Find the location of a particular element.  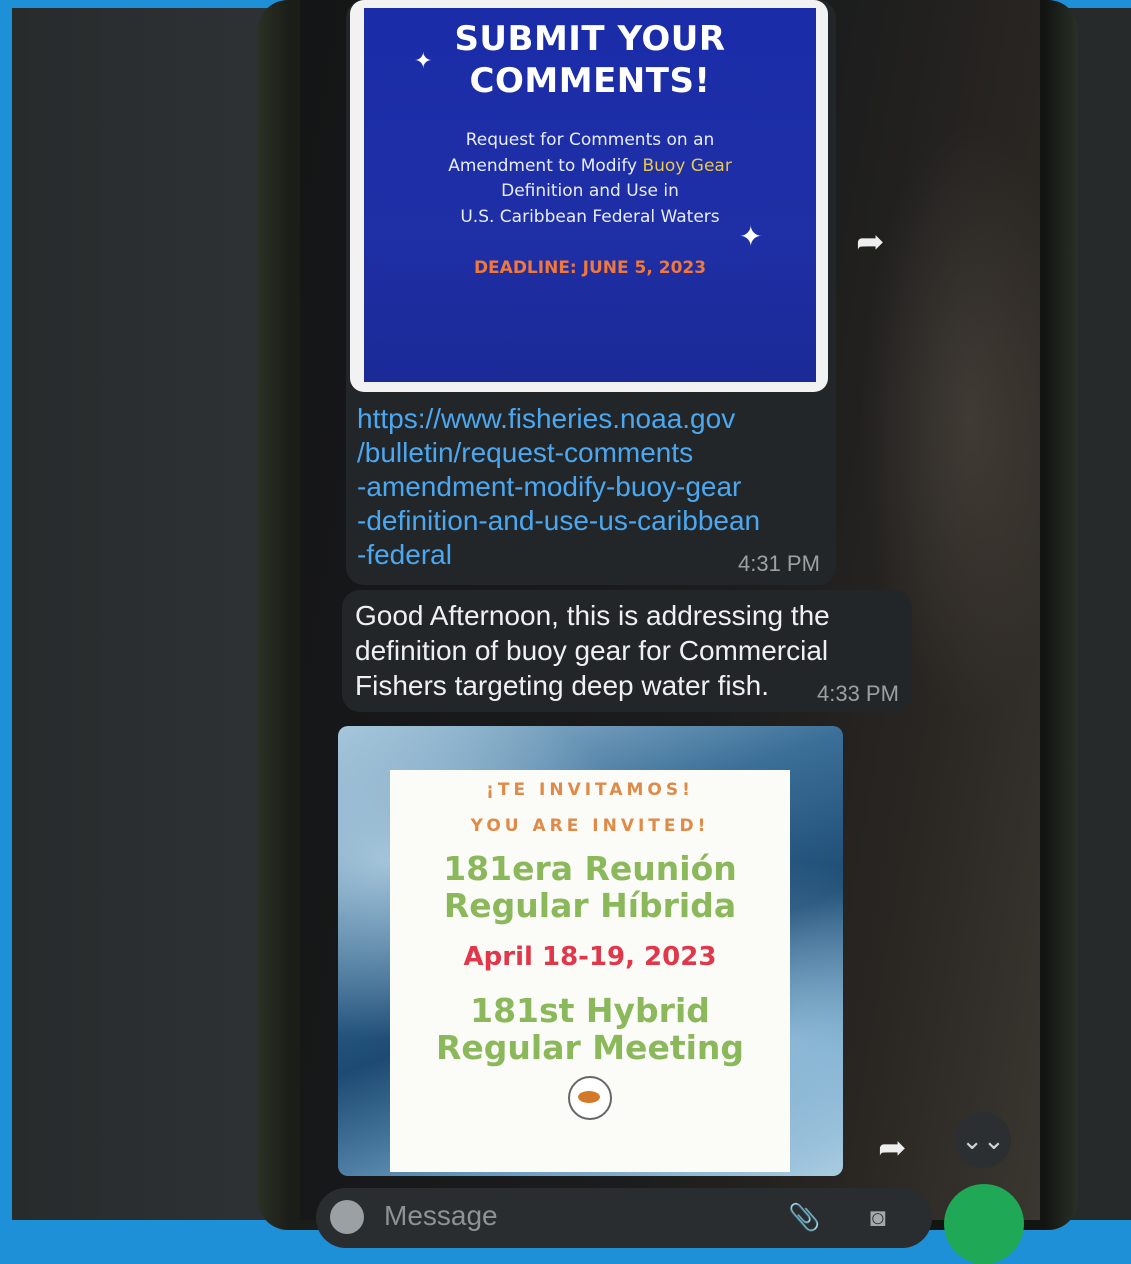

emoji-icon is located at coordinates (347, 1217).